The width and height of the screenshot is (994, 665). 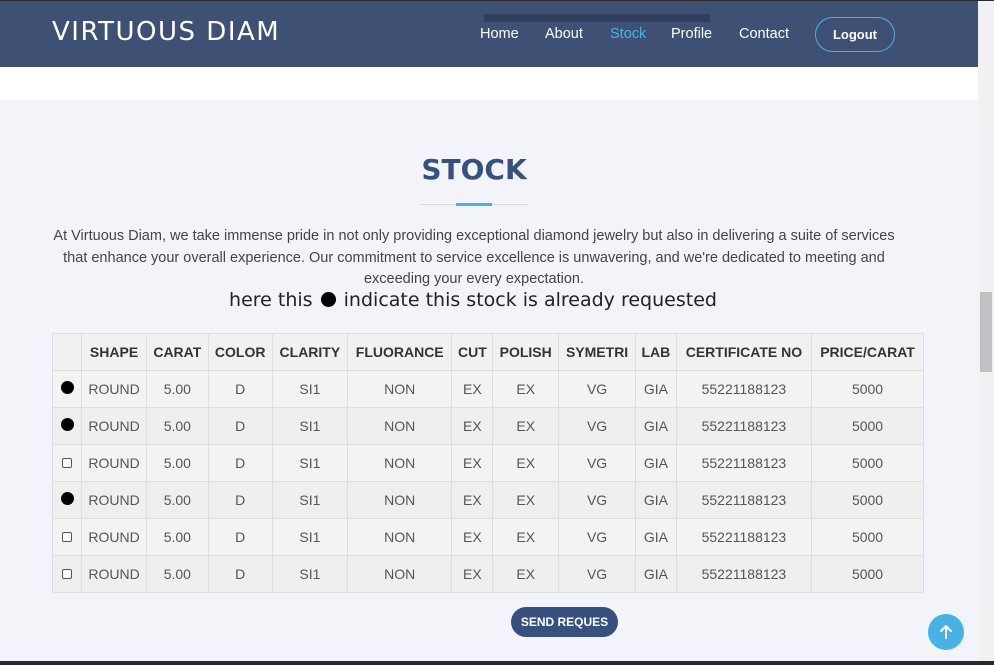 I want to click on window-bottom-edge, so click(x=497, y=663).